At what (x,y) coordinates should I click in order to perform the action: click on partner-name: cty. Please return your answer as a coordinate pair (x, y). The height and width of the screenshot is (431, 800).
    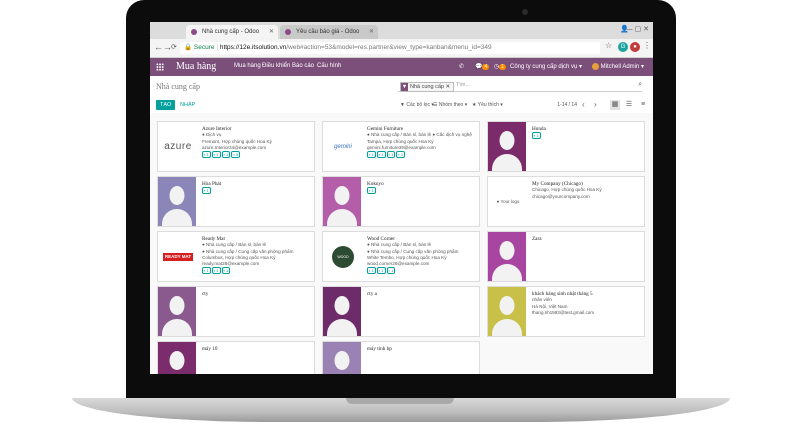
    Looking at the image, I should click on (205, 294).